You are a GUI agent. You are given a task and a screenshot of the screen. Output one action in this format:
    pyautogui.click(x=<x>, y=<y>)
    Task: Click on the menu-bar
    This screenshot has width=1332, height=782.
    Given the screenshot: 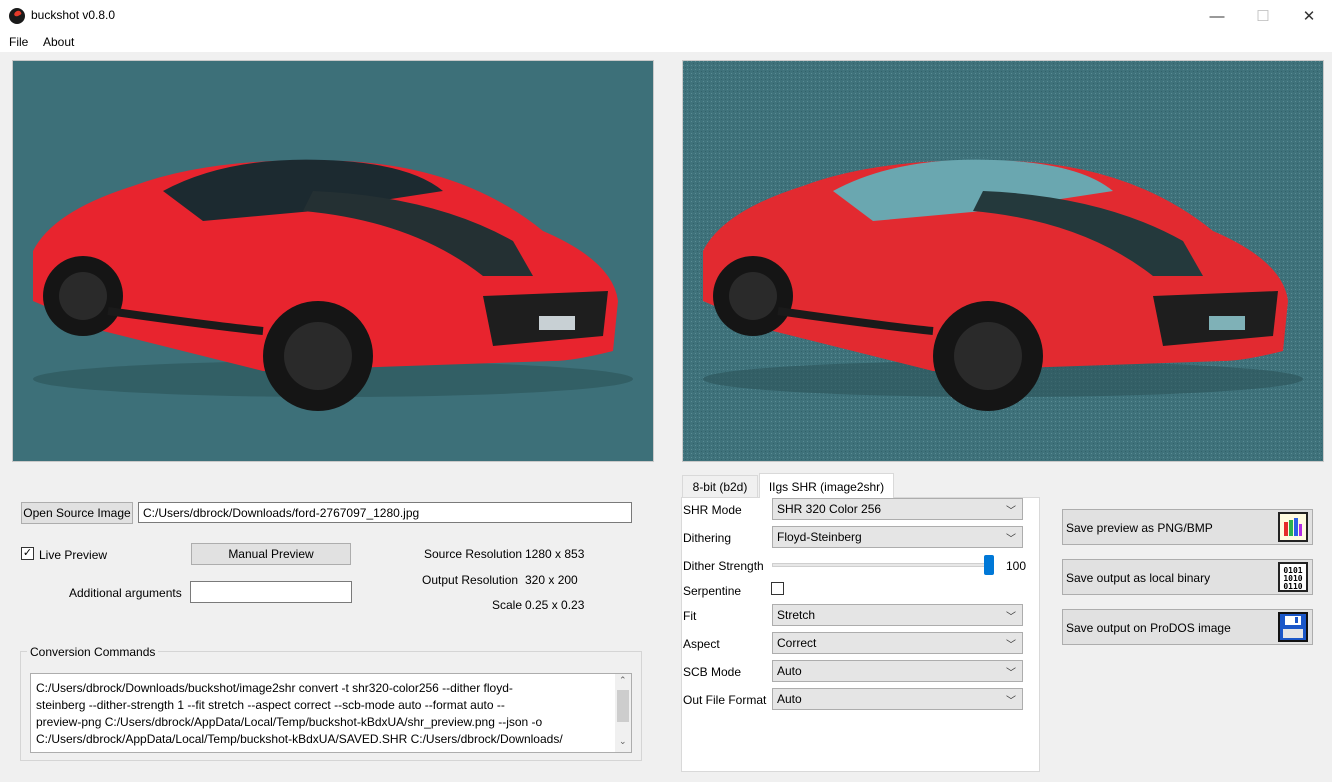 What is the action you would take?
    pyautogui.click(x=666, y=42)
    